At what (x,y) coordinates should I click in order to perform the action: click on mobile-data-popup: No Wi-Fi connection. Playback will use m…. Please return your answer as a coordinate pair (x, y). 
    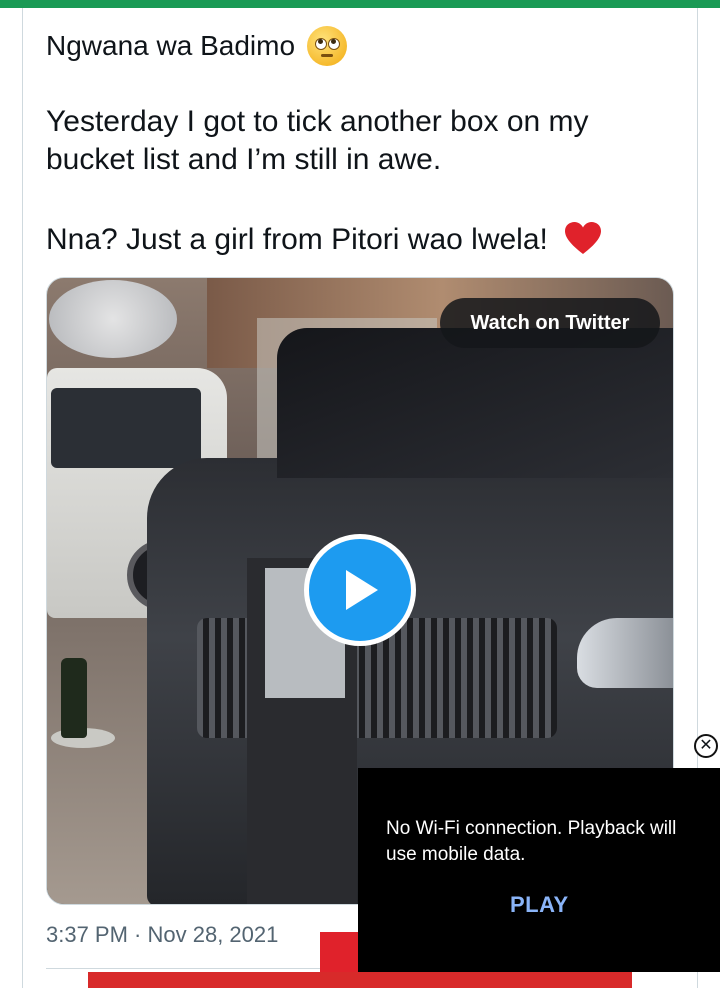
    Looking at the image, I should click on (539, 870).